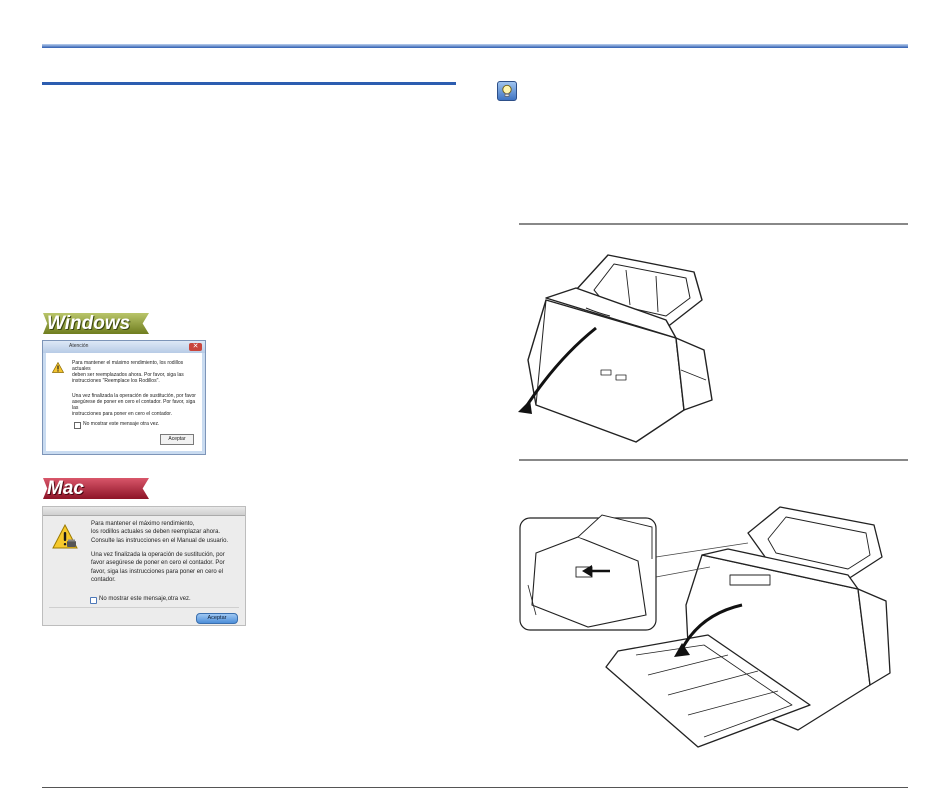 The image size is (950, 806). Describe the element at coordinates (144, 607) in the screenshot. I see `dialog-divider` at that location.